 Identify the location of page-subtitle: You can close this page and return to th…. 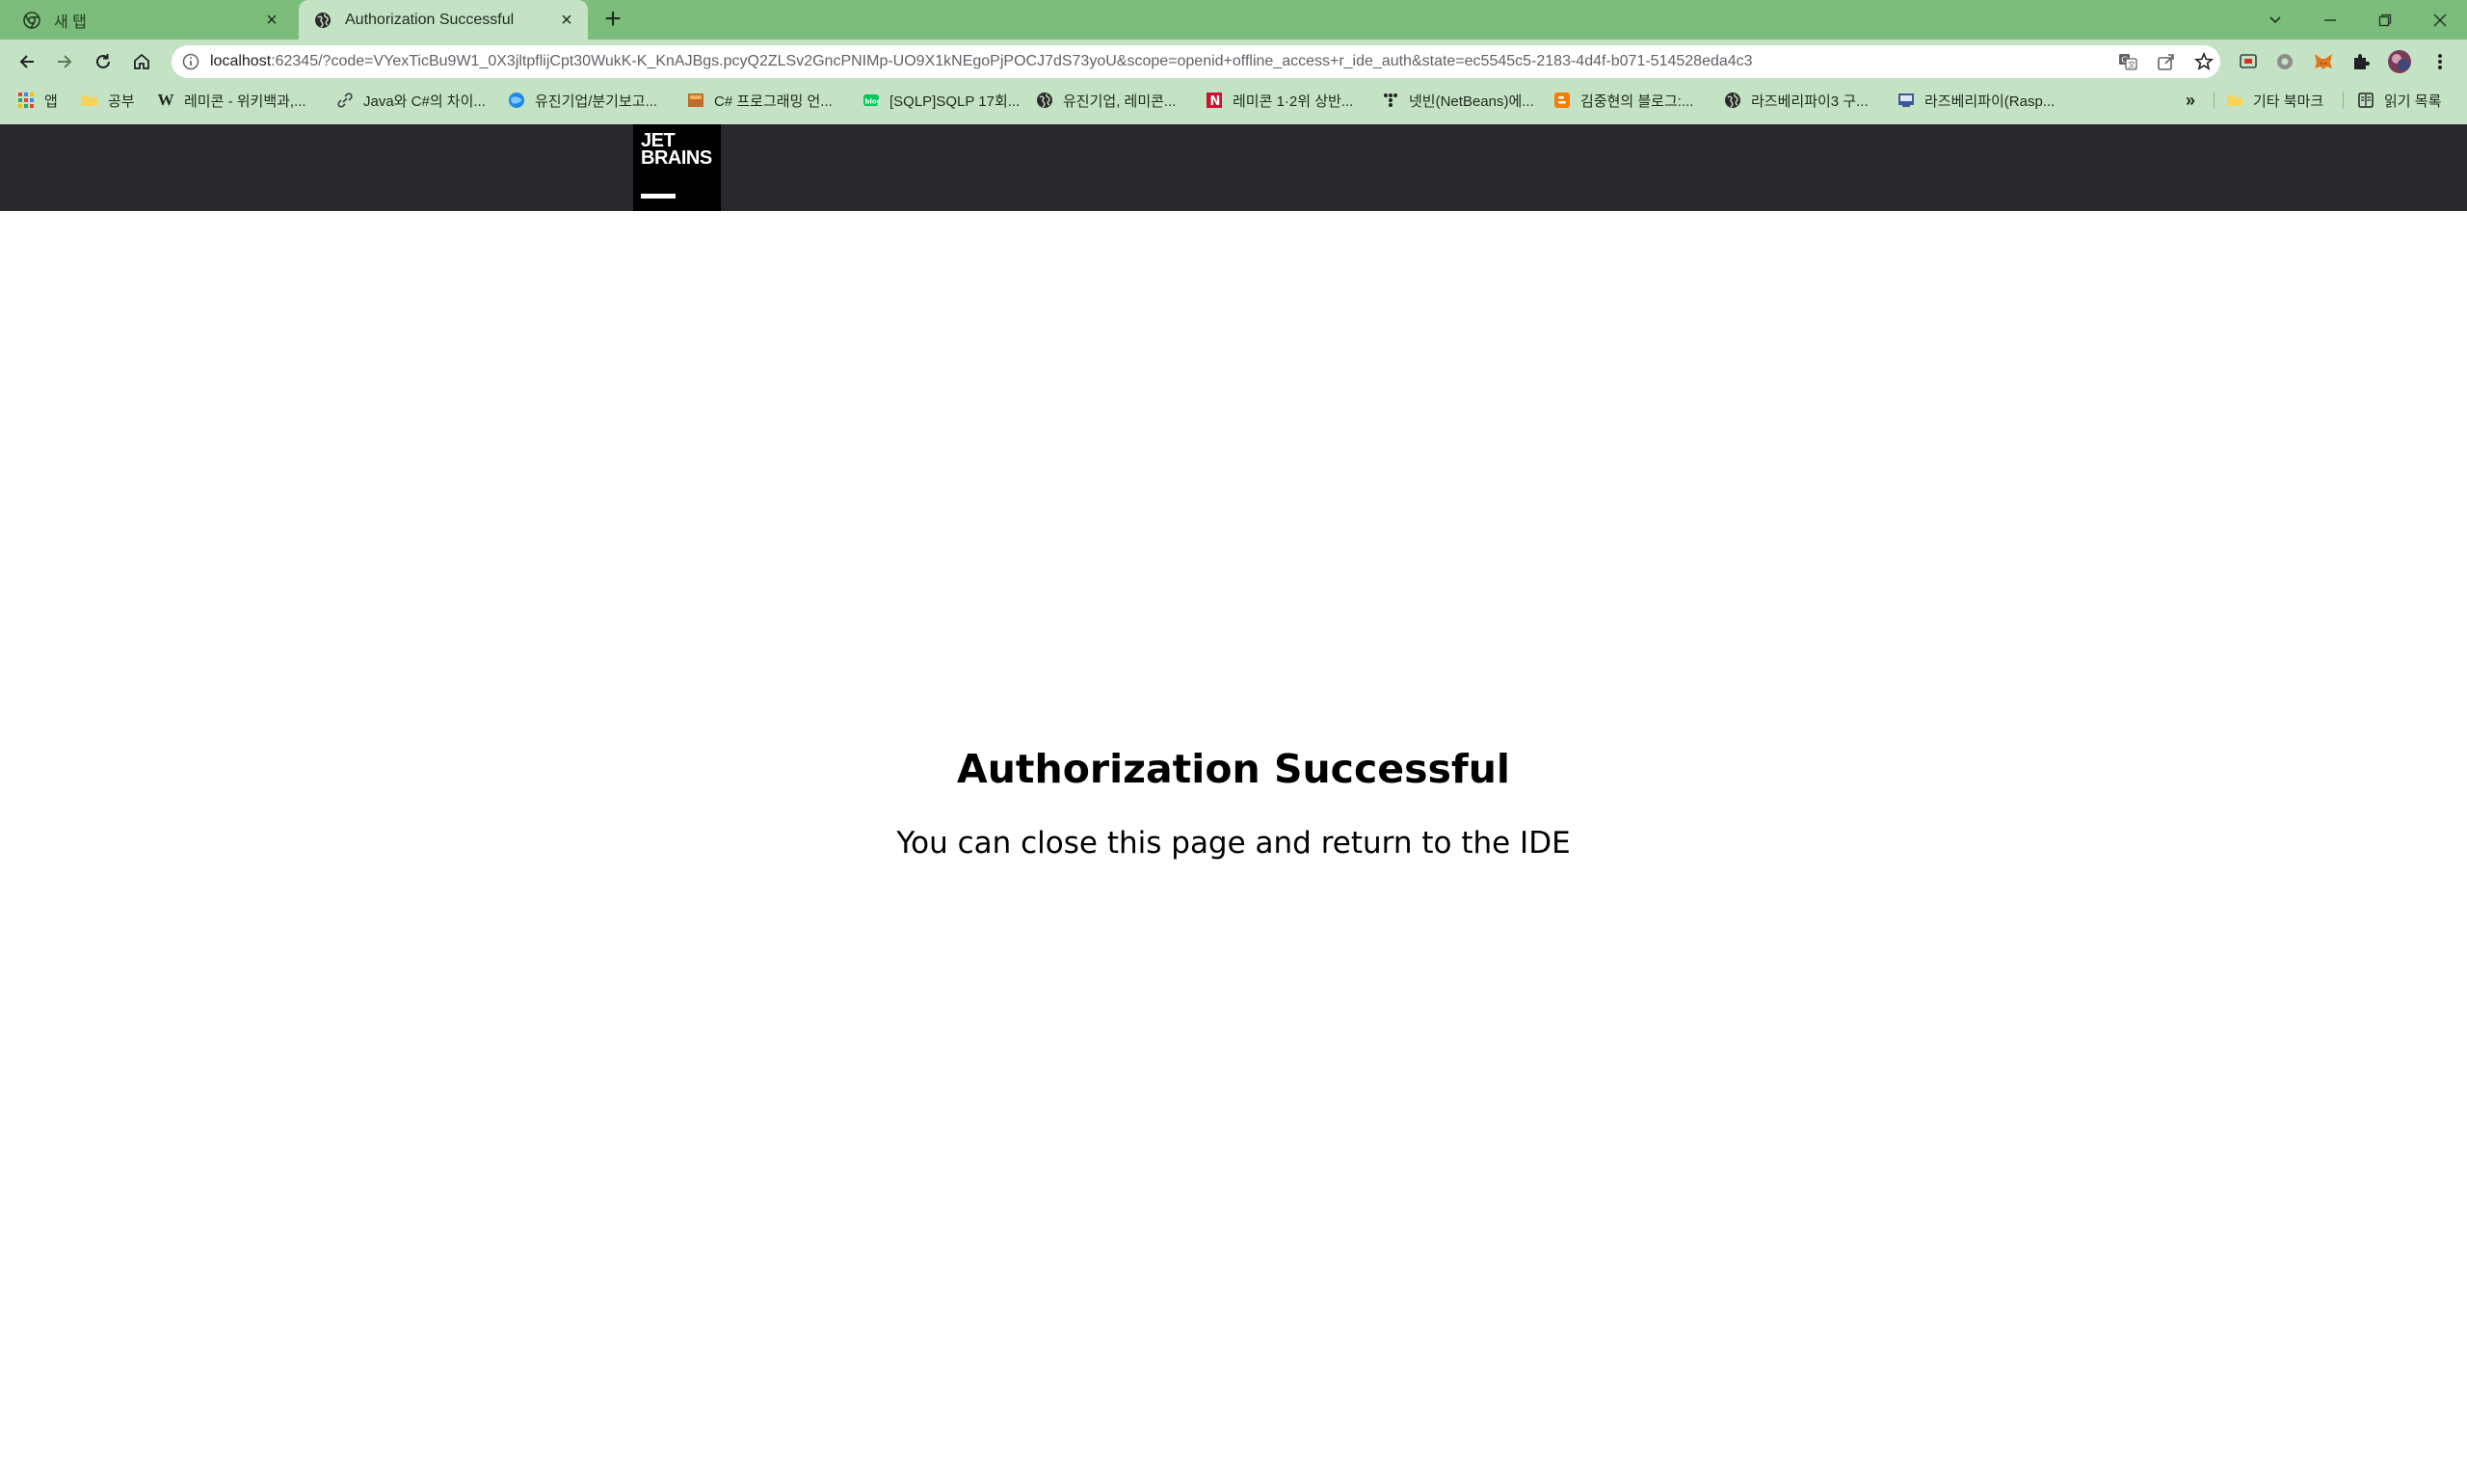
(1233, 843).